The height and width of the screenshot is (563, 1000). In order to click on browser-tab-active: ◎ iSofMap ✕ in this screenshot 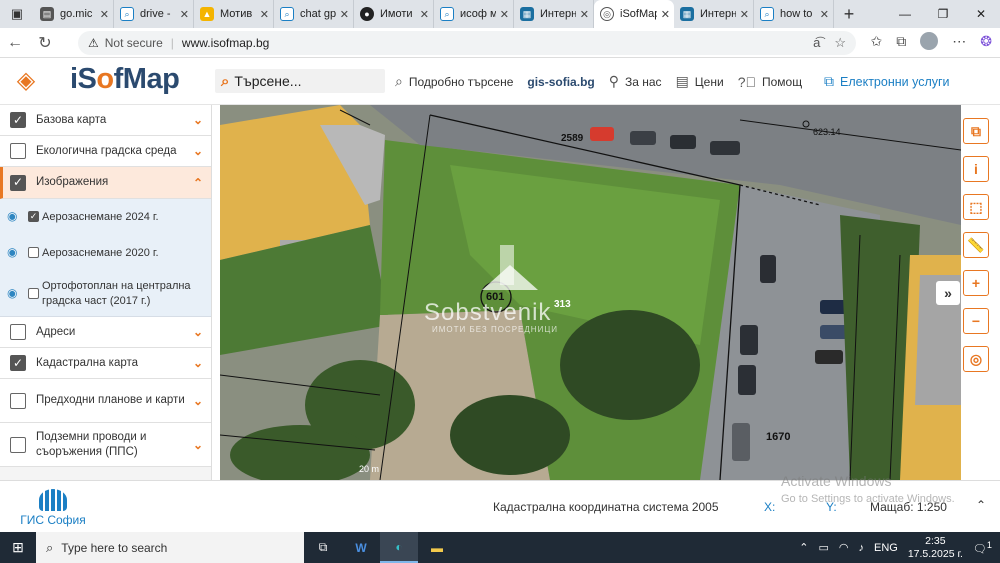, I will do `click(634, 14)`.